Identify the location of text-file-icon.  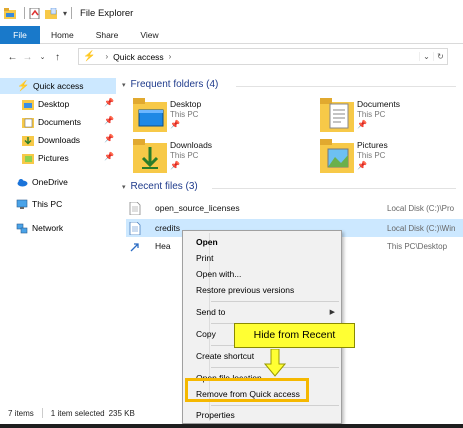
(135, 228).